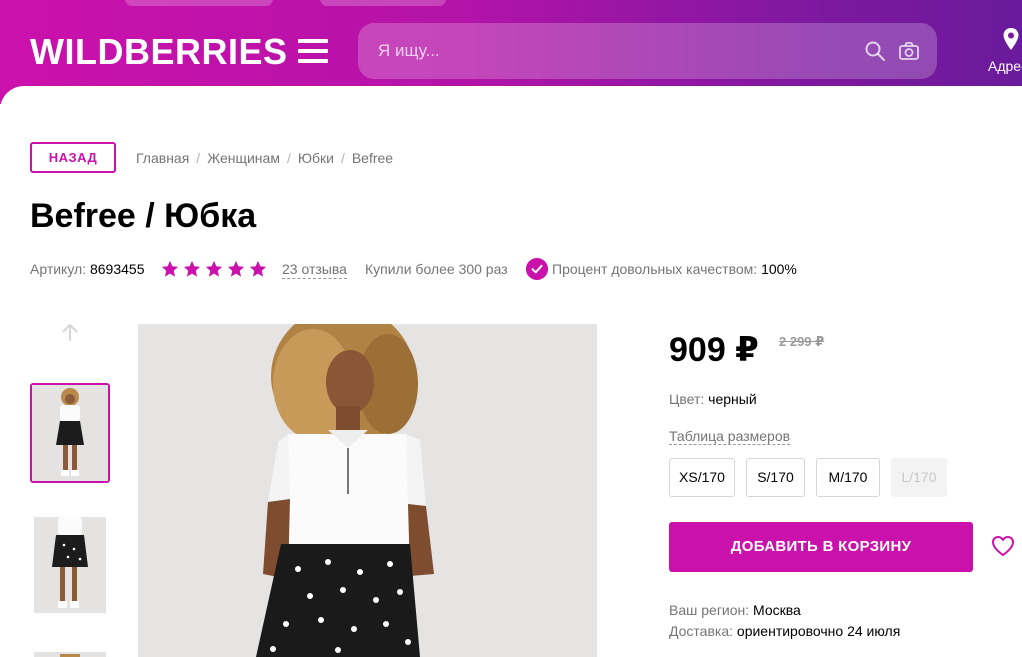  Describe the element at coordinates (436, 269) in the screenshot. I see `bought-count: Купили более 300 раз` at that location.